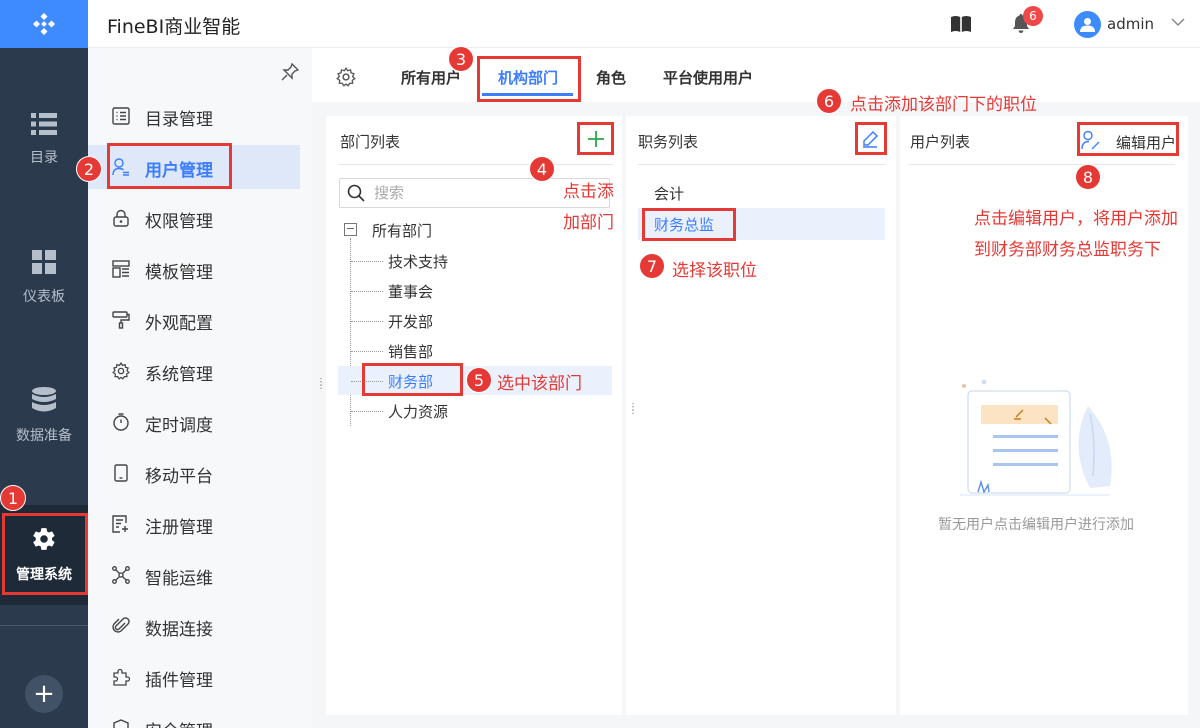 This screenshot has height=728, width=1200. I want to click on nav-item-system: 系统管理, so click(194, 371).